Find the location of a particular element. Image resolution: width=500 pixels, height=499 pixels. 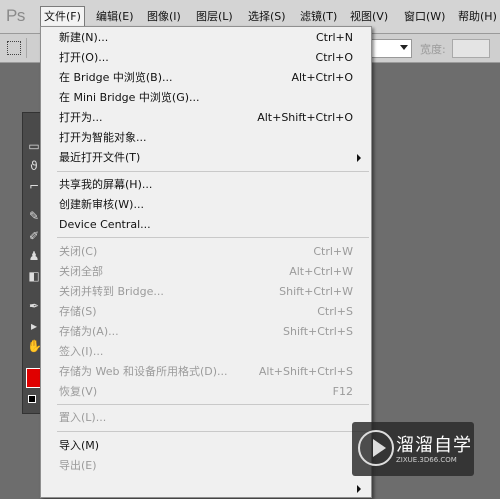

menu-select: 选择(S) is located at coordinates (267, 16).